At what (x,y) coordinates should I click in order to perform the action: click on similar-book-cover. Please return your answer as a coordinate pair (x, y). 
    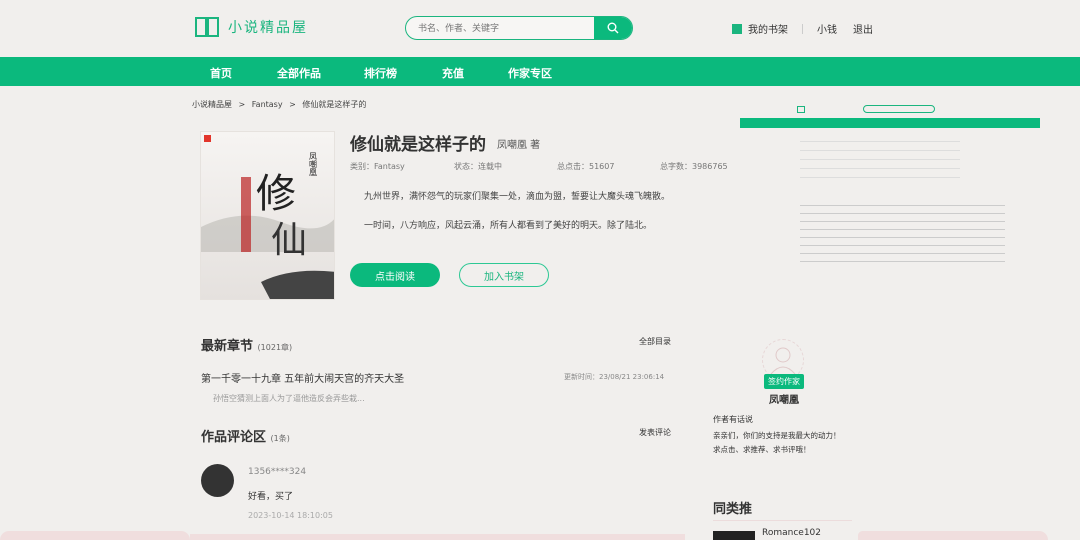
    Looking at the image, I should click on (734, 535).